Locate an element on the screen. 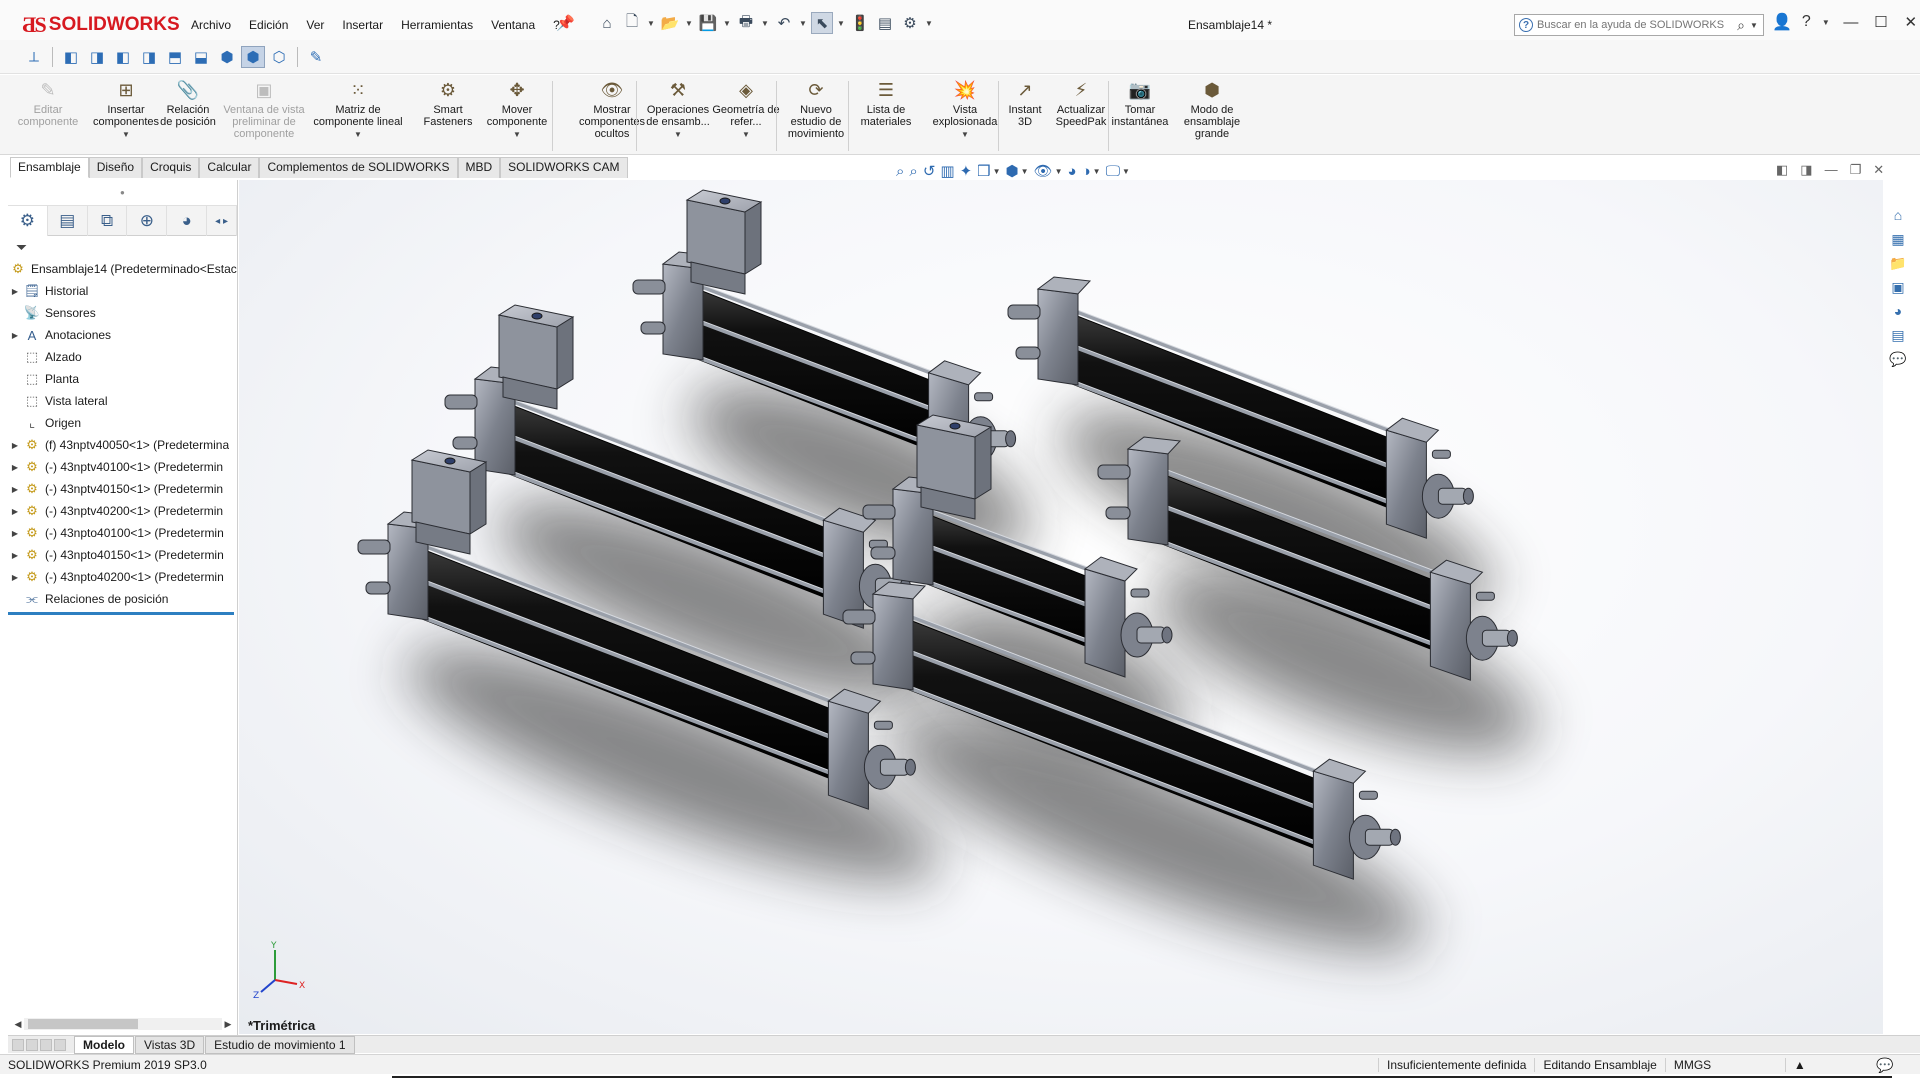 Image resolution: width=1920 pixels, height=1080 pixels. tab-modelo: Modelo is located at coordinates (104, 1044).